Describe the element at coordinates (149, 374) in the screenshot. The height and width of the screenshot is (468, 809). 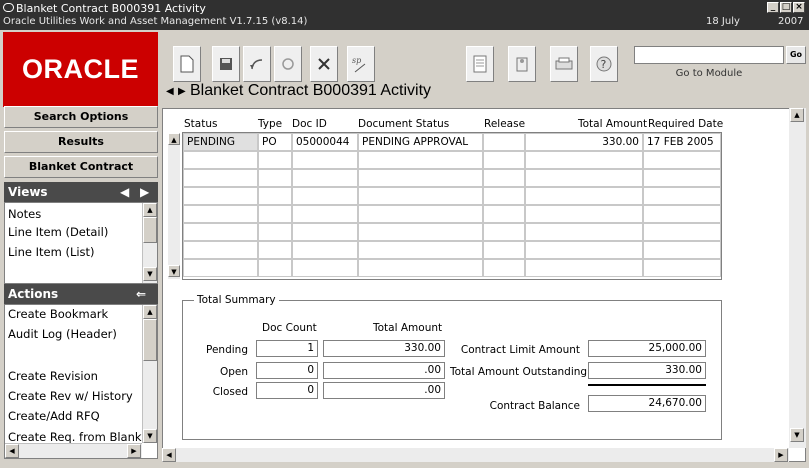
I see `actions-scrollbar: ▲ ▼` at that location.